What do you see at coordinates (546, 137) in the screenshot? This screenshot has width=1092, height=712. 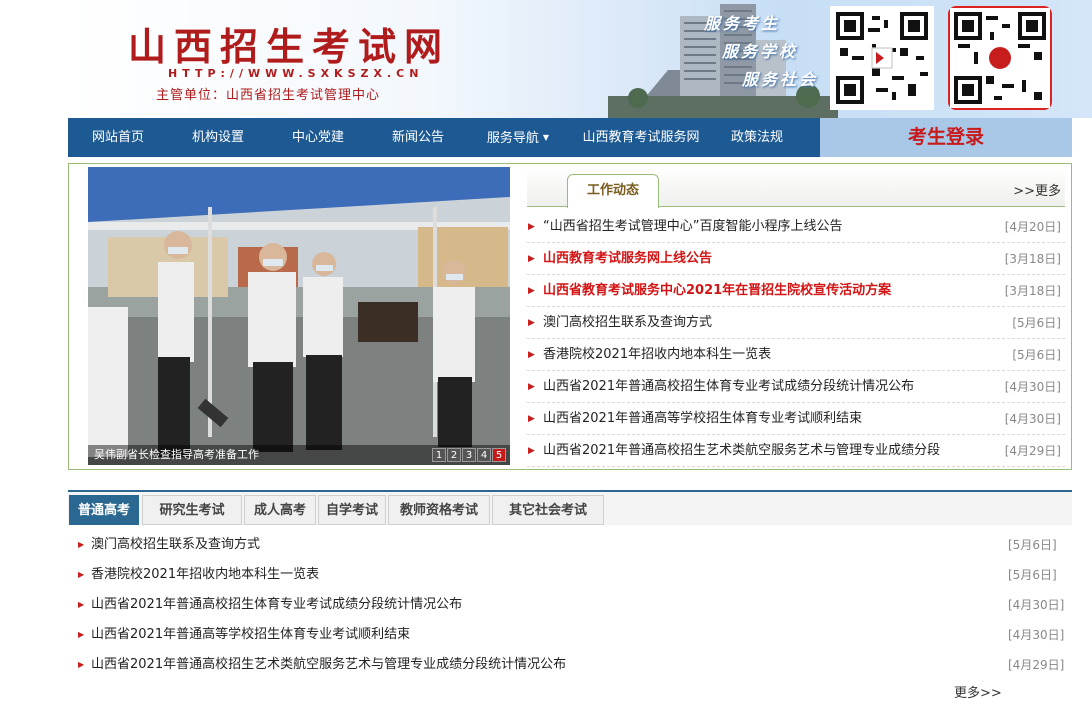 I see `caret-down-icon: ▼` at bounding box center [546, 137].